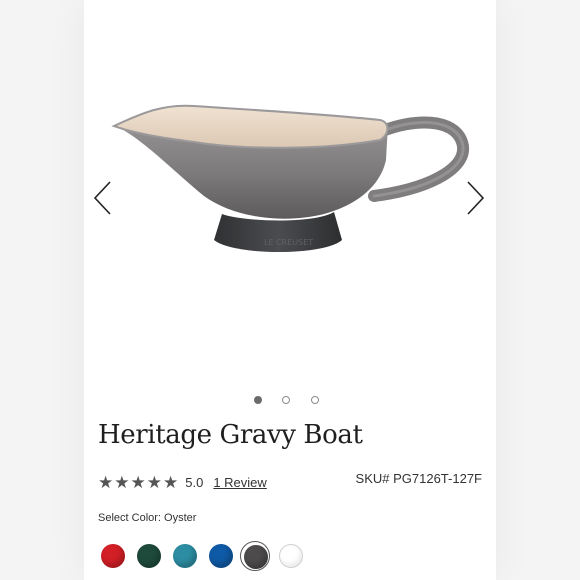  I want to click on gallery-pagination, so click(290, 402).